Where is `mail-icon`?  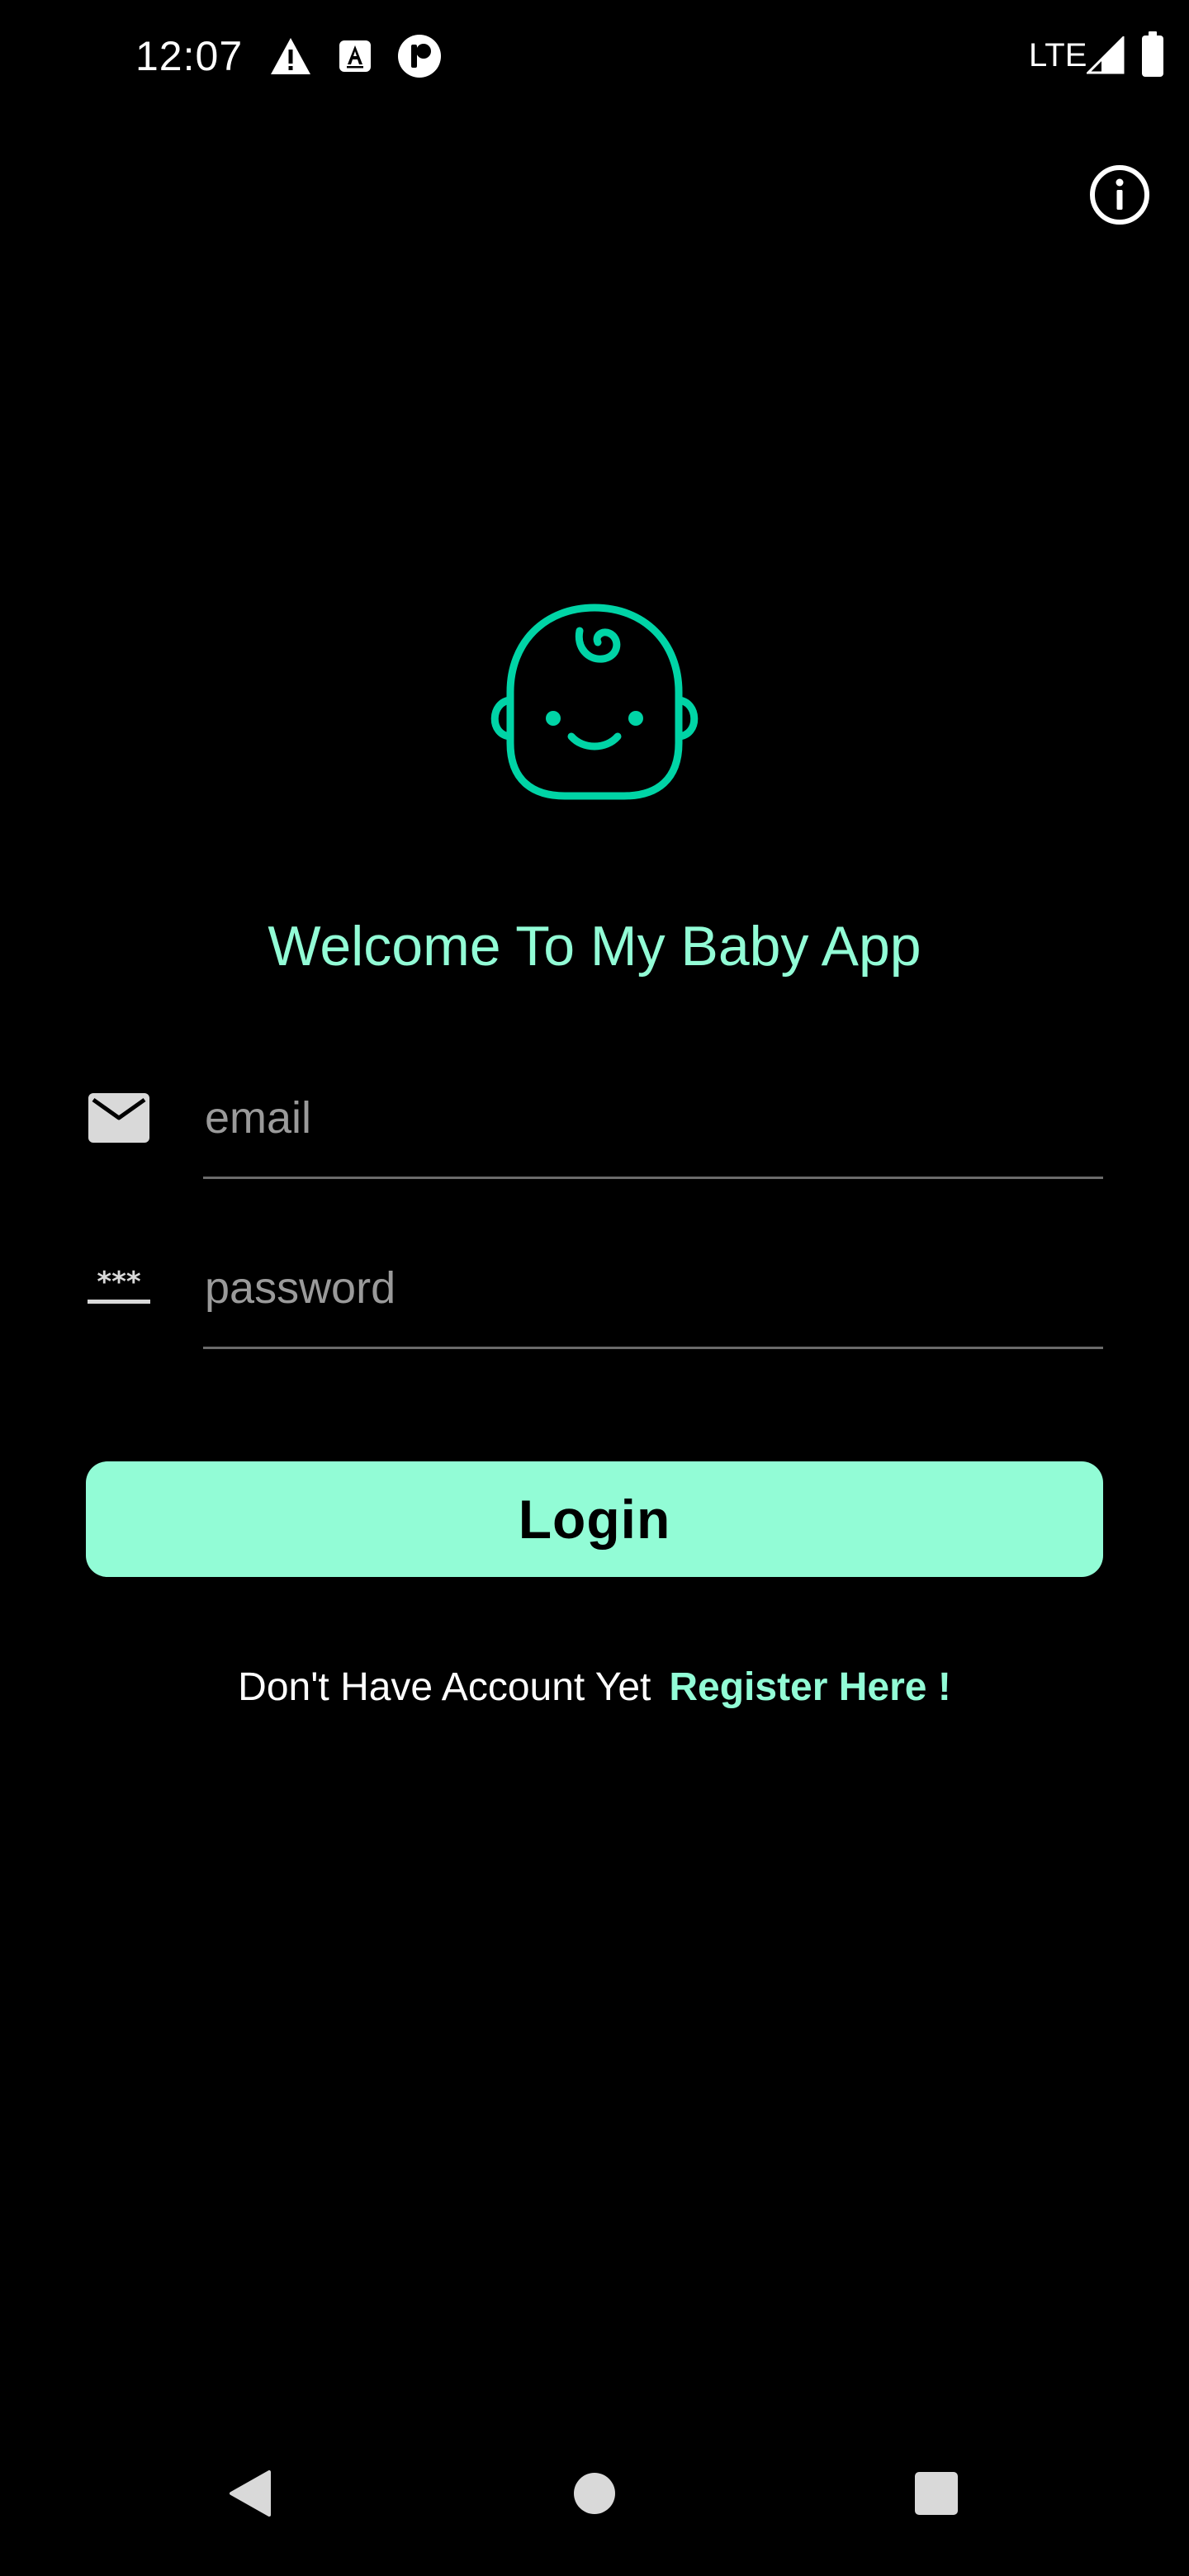
mail-icon is located at coordinates (119, 1118).